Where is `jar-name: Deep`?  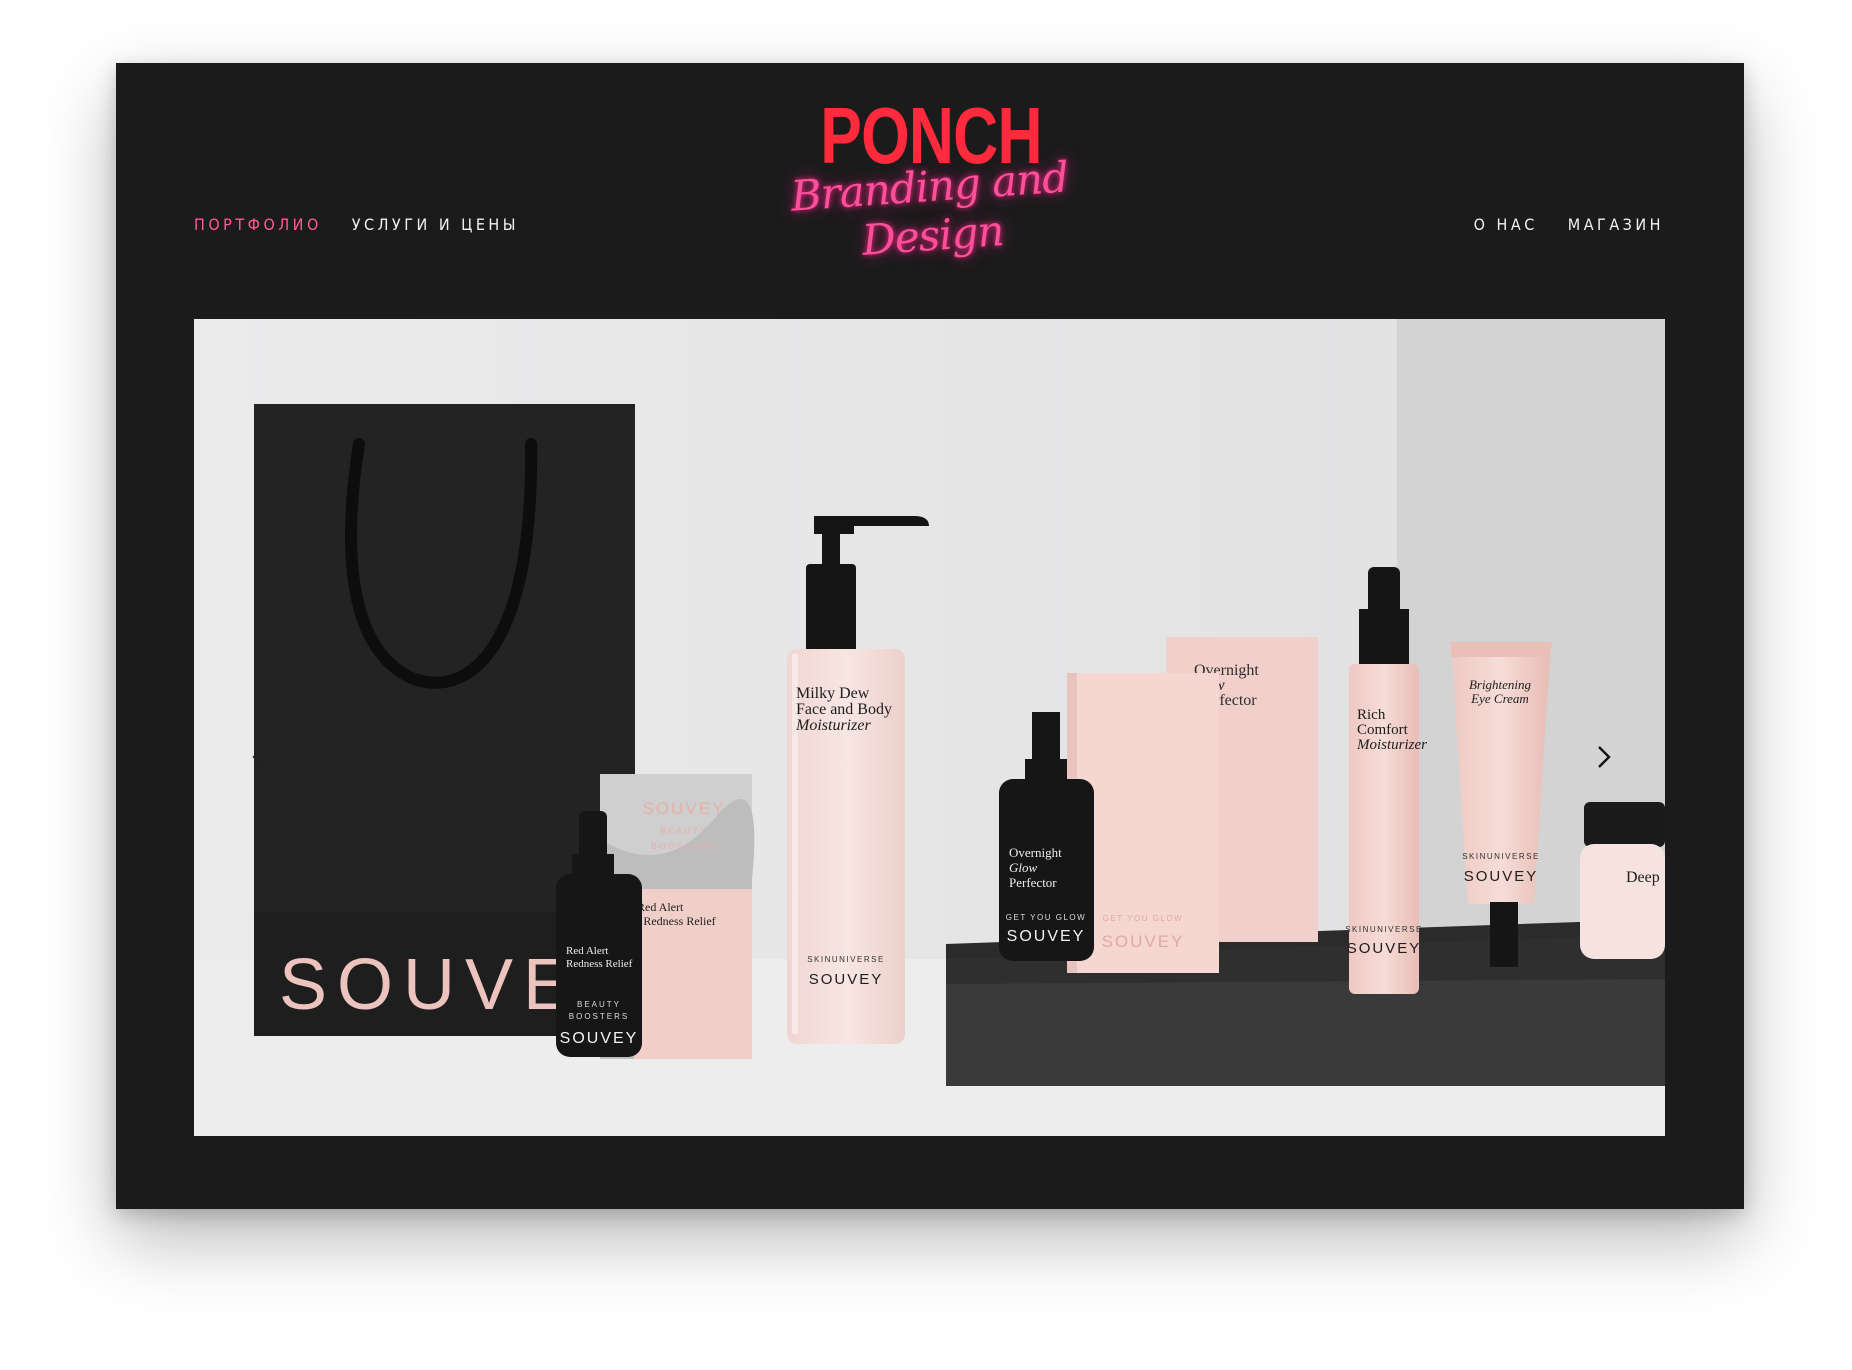
jar-name: Deep is located at coordinates (1643, 877).